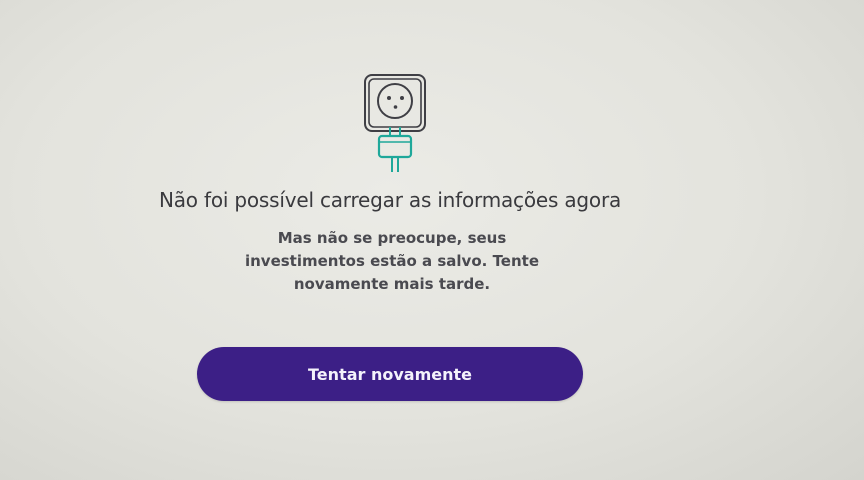 This screenshot has height=480, width=864. I want to click on retry-button-label: Tentar novamente, so click(390, 374).